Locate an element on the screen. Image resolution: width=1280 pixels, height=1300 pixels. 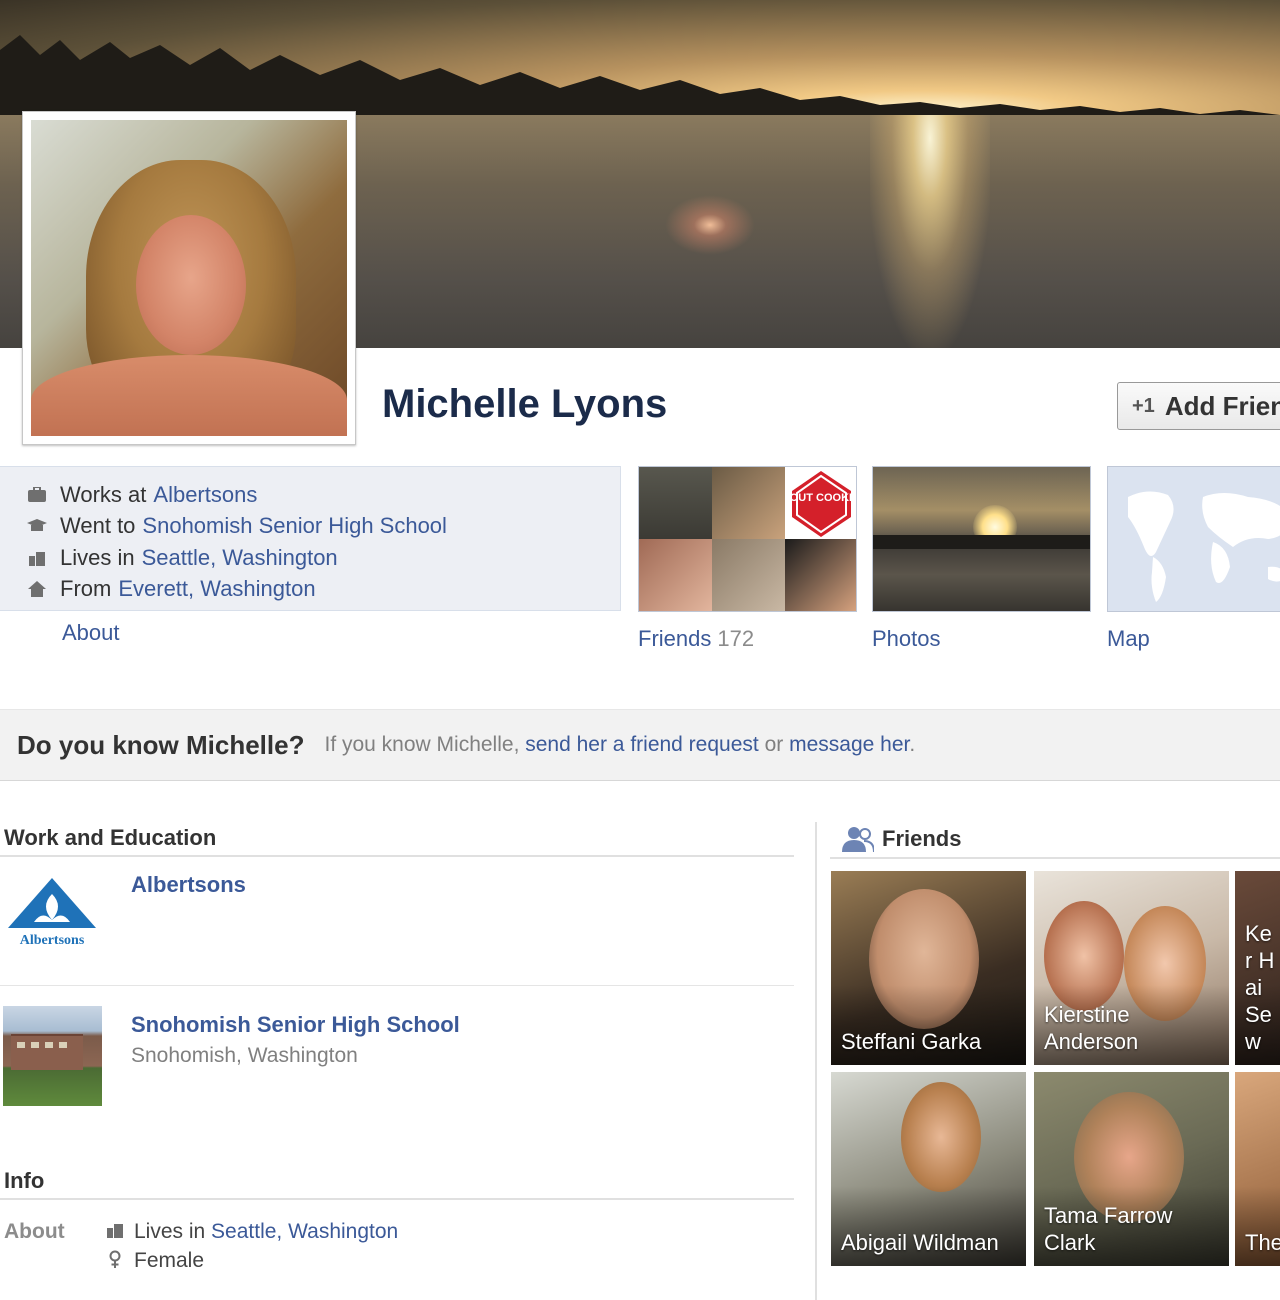
info-gender-text: Female is located at coordinates (169, 1260).